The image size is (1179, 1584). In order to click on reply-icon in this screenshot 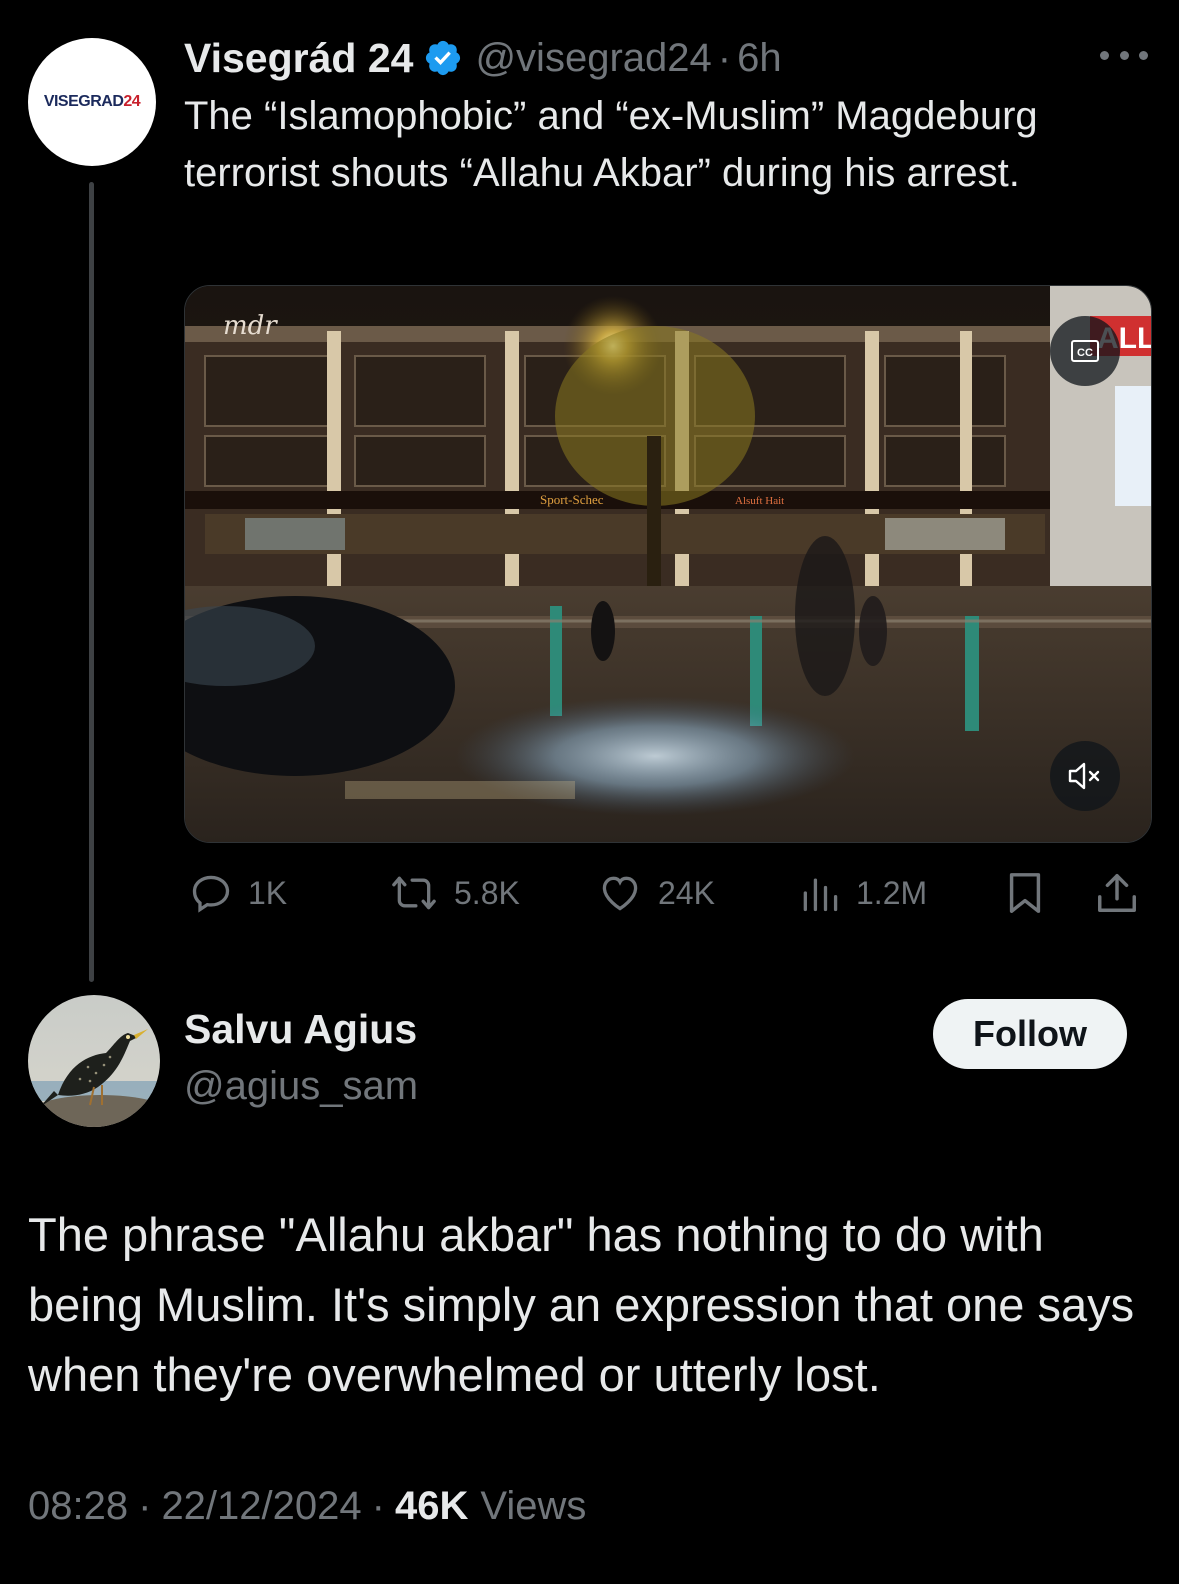, I will do `click(211, 894)`.